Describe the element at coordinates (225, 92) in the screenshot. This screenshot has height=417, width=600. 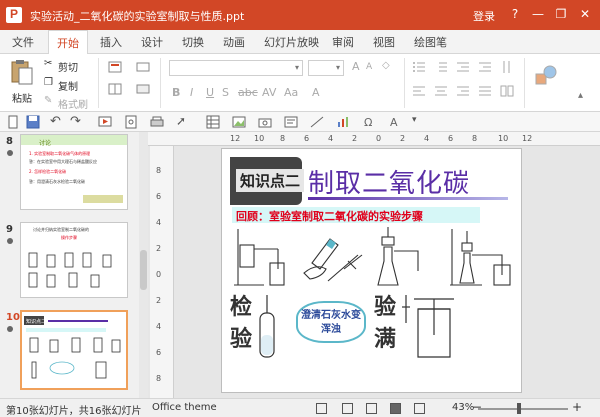
I see `shadow-icon: S` at that location.